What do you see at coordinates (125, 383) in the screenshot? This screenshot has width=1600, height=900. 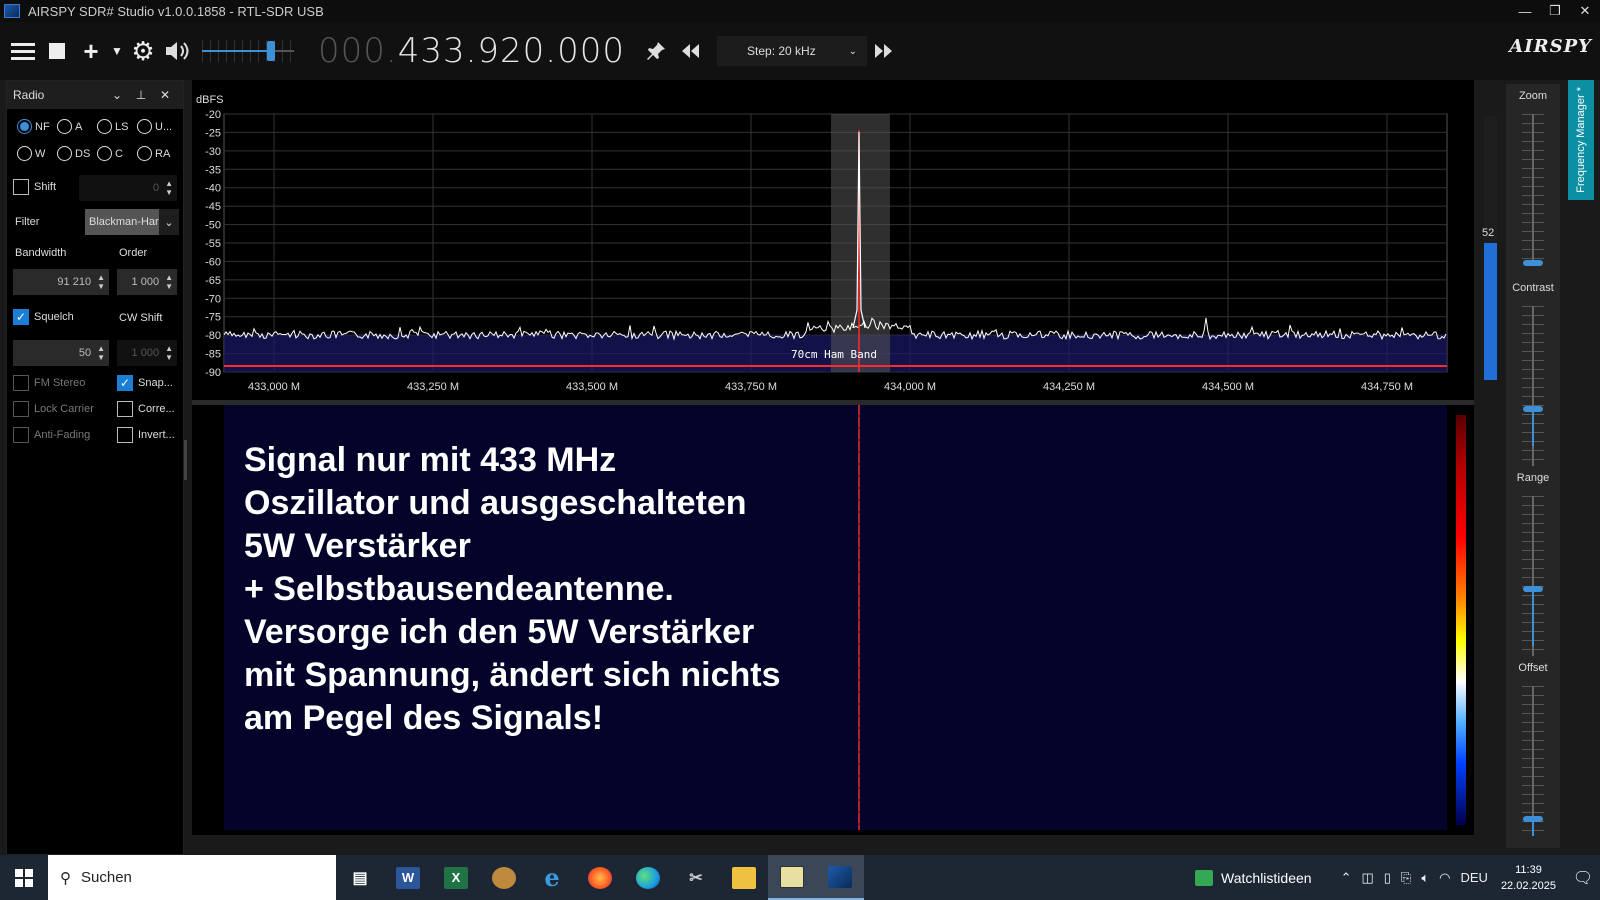 I see `snap-checkbox: ✓` at bounding box center [125, 383].